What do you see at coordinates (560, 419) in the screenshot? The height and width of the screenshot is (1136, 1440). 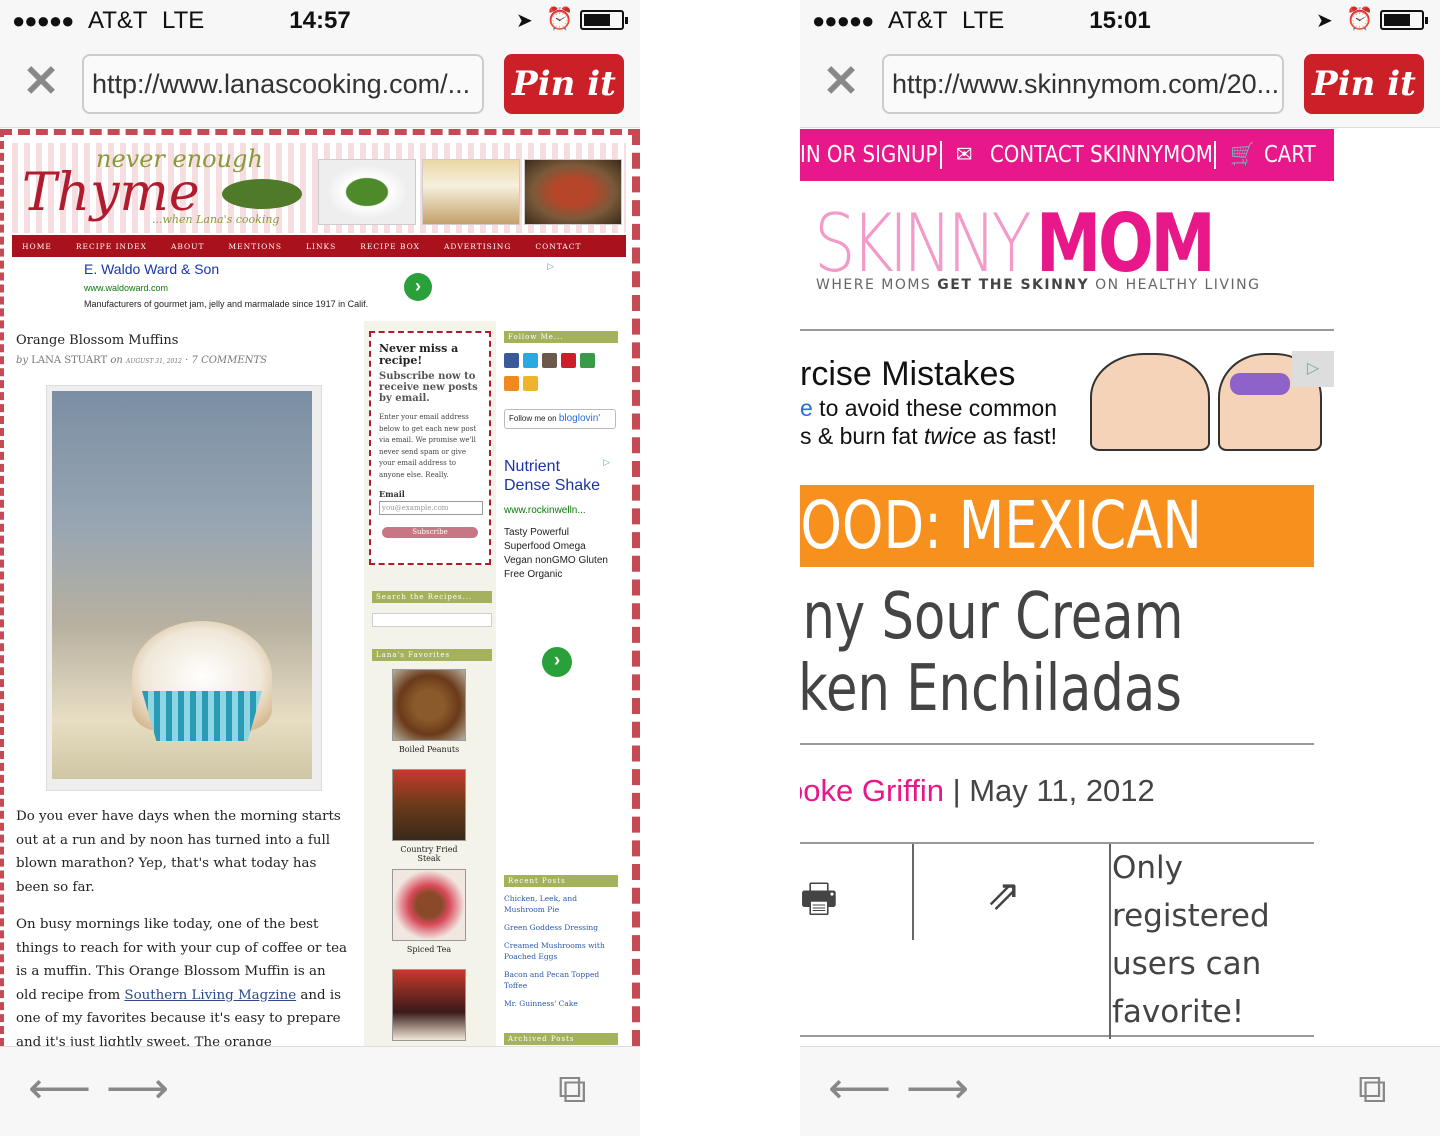 I see `bloglovin-button: Follow me on bloglovin'` at bounding box center [560, 419].